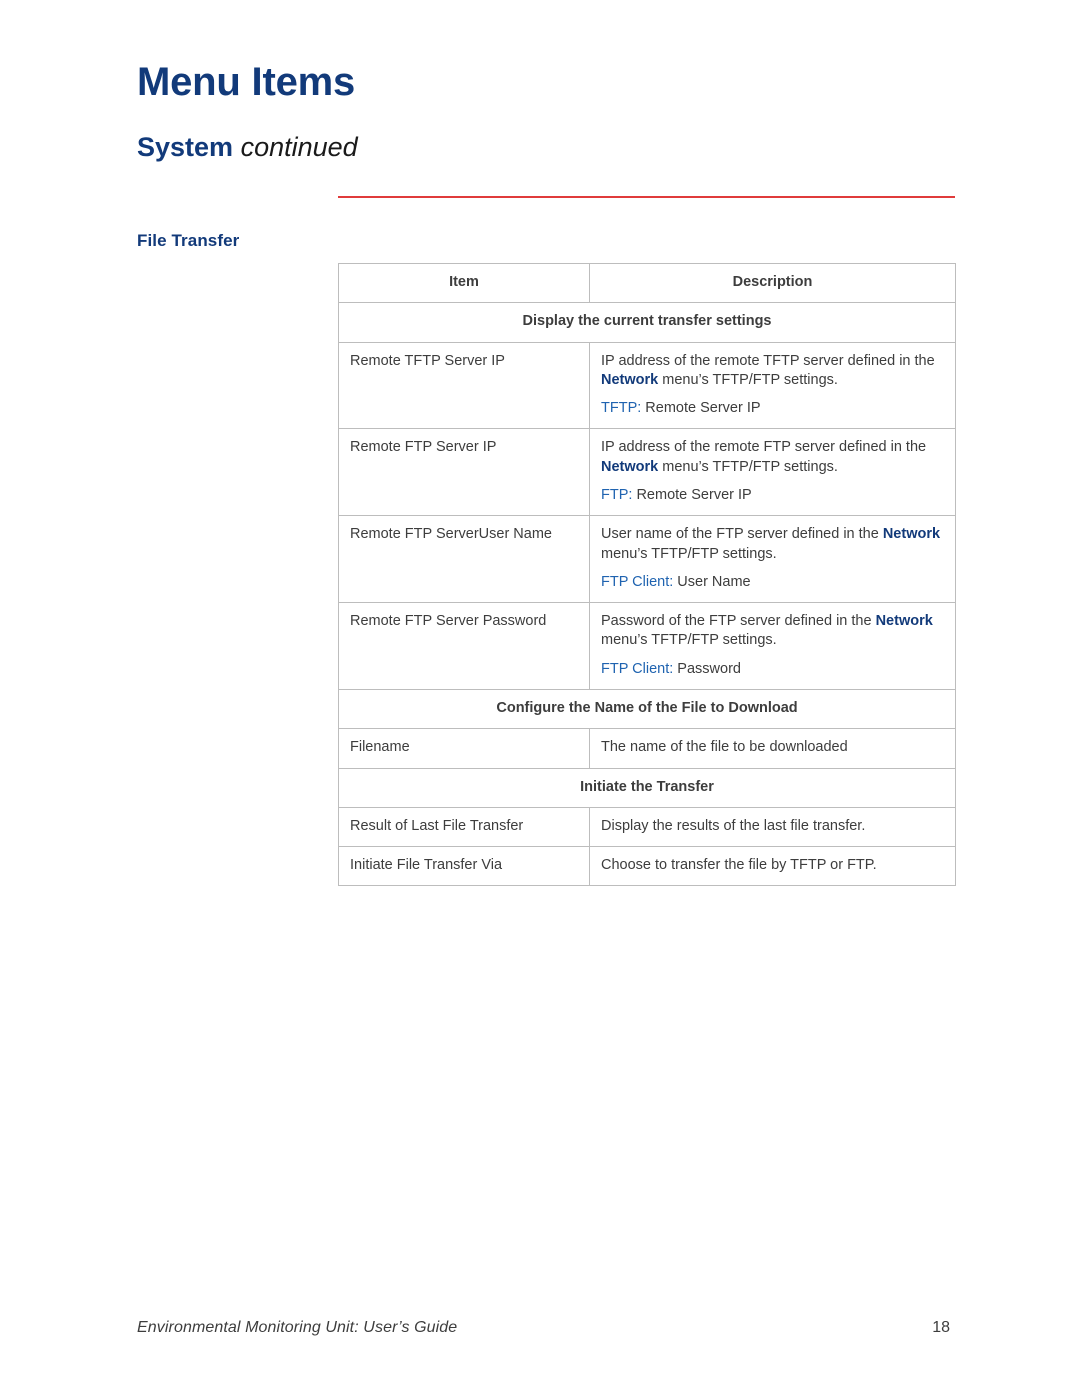 This screenshot has height=1397, width=1080. Describe the element at coordinates (188, 240) in the screenshot. I see `subsection-label: File Transfer` at that location.